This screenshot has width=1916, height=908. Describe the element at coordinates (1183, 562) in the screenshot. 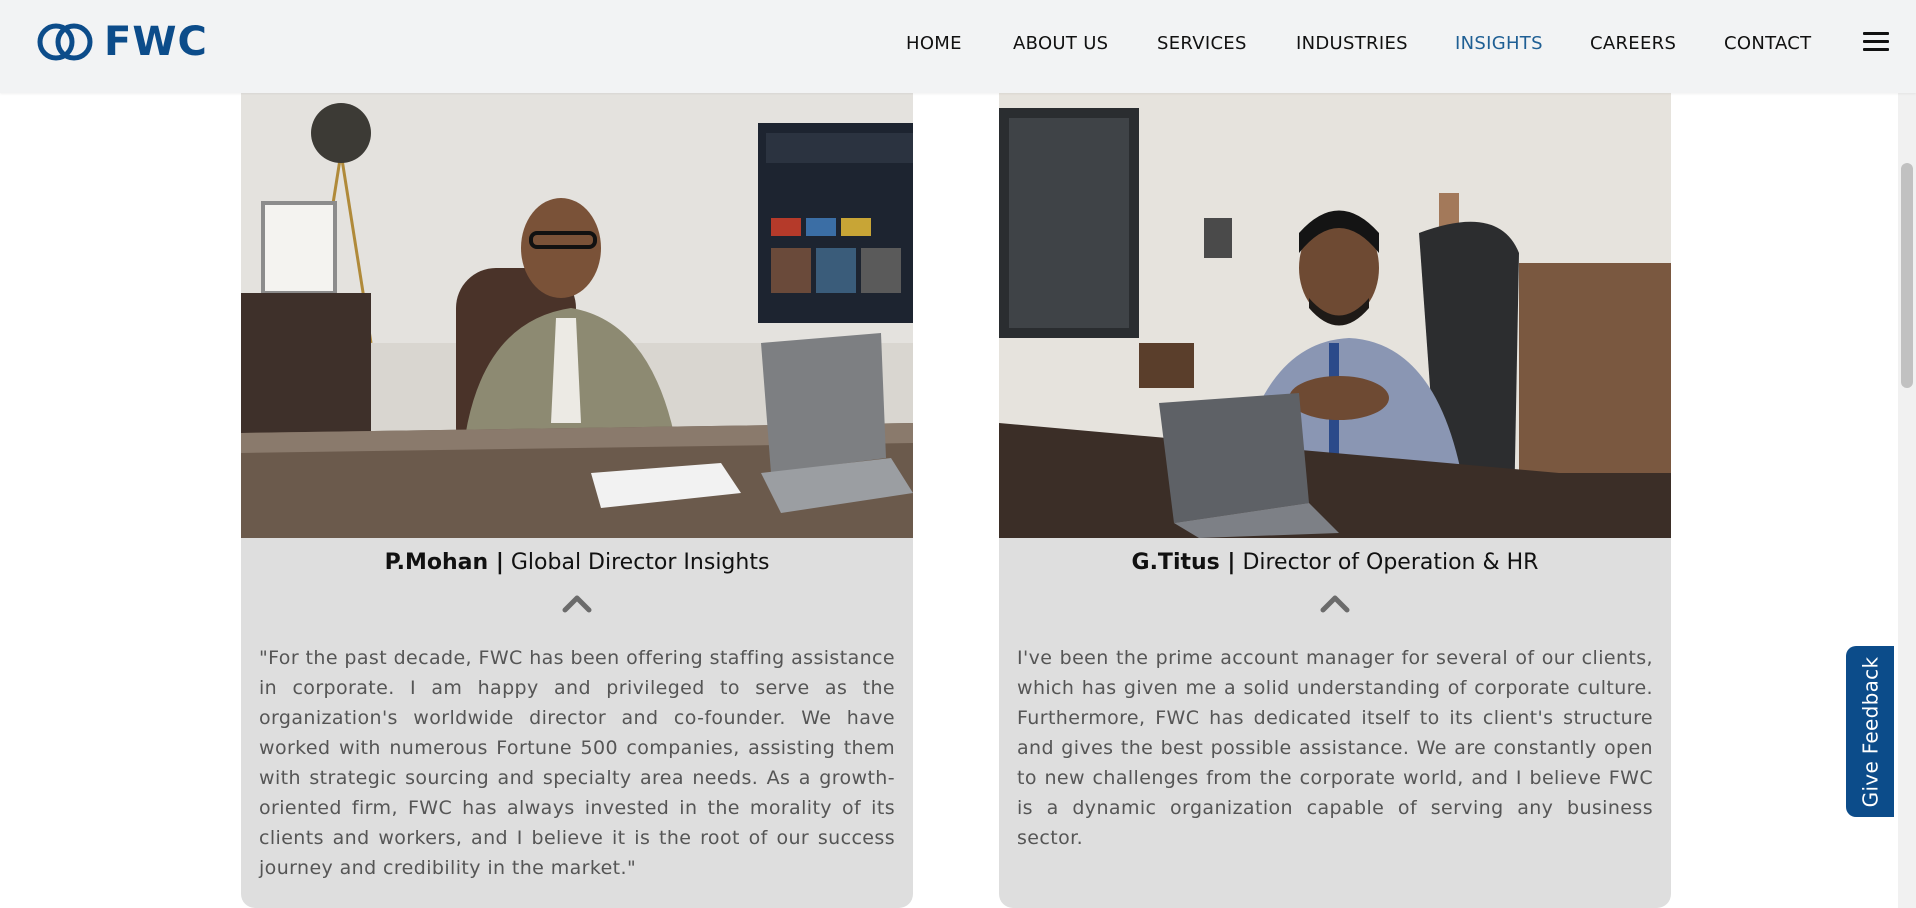

I see `person-name: G.Titus |` at that location.